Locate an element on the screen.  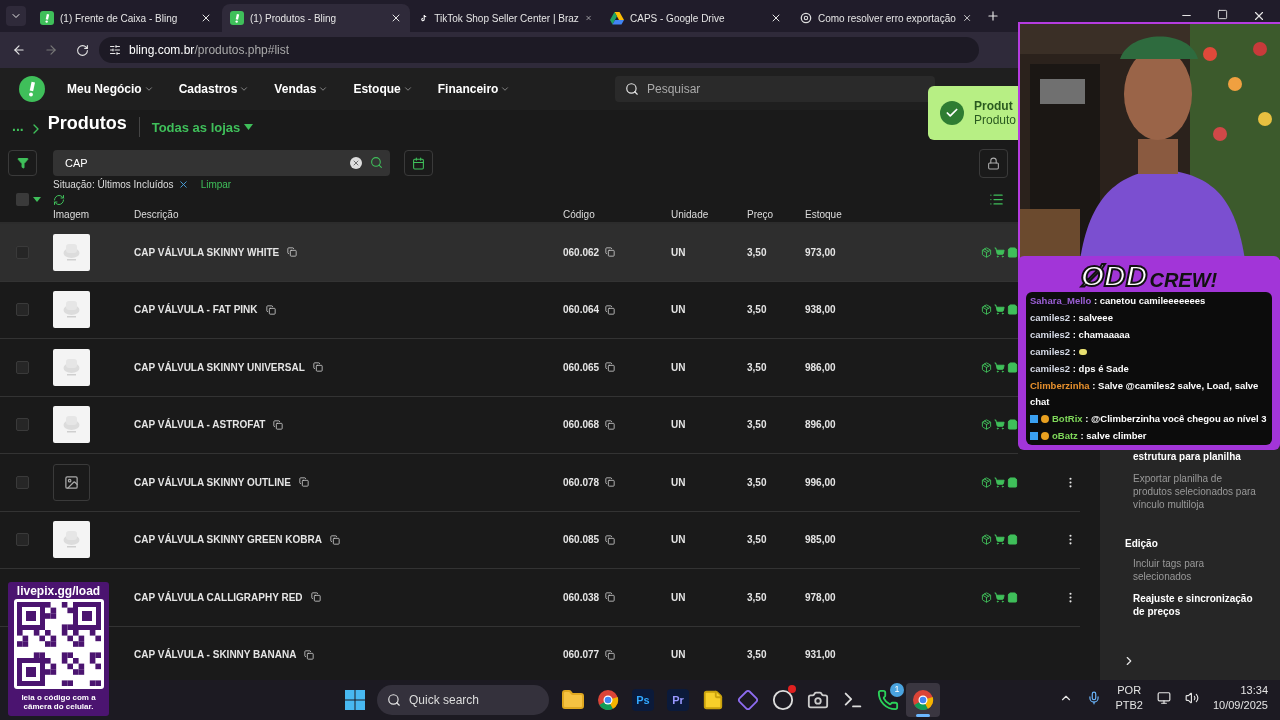
product-description: CAP VÁLVULA SKINNY OUTLINE is located at coordinates (212, 482).